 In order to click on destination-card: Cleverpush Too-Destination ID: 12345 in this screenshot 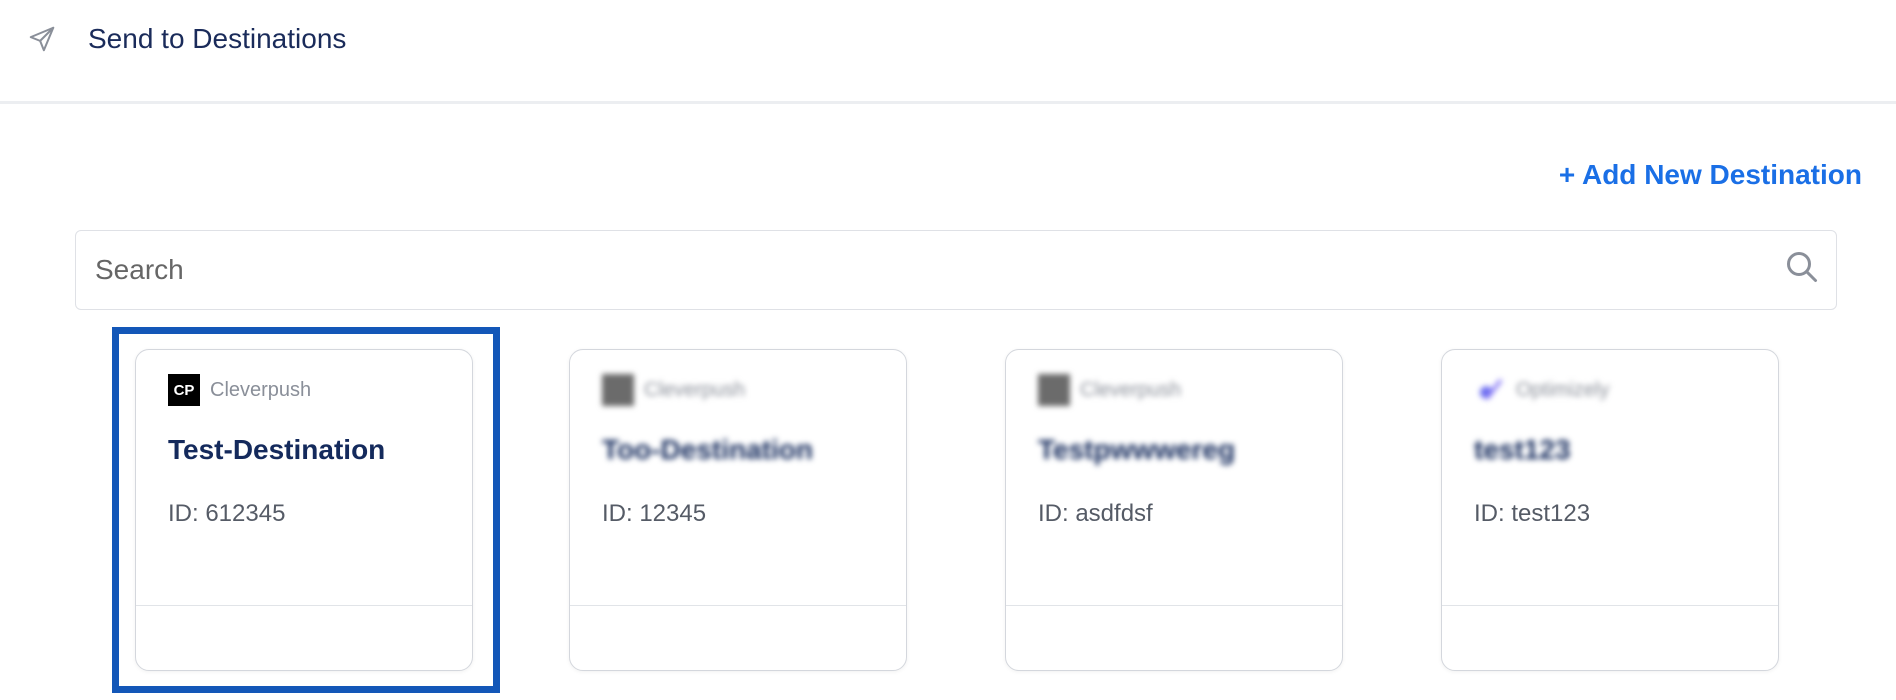, I will do `click(738, 510)`.